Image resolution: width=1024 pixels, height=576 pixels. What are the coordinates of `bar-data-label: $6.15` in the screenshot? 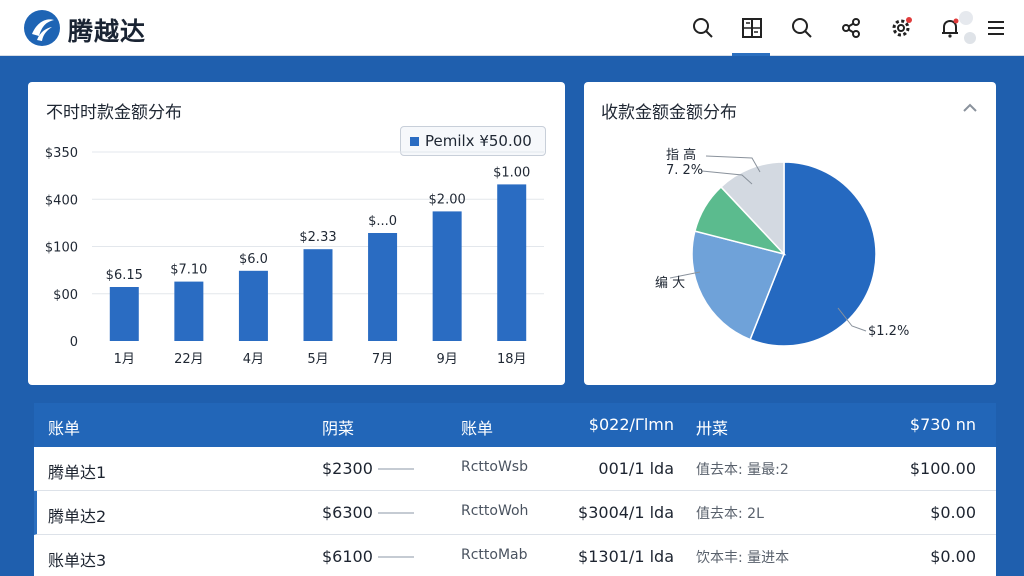 It's located at (124, 275).